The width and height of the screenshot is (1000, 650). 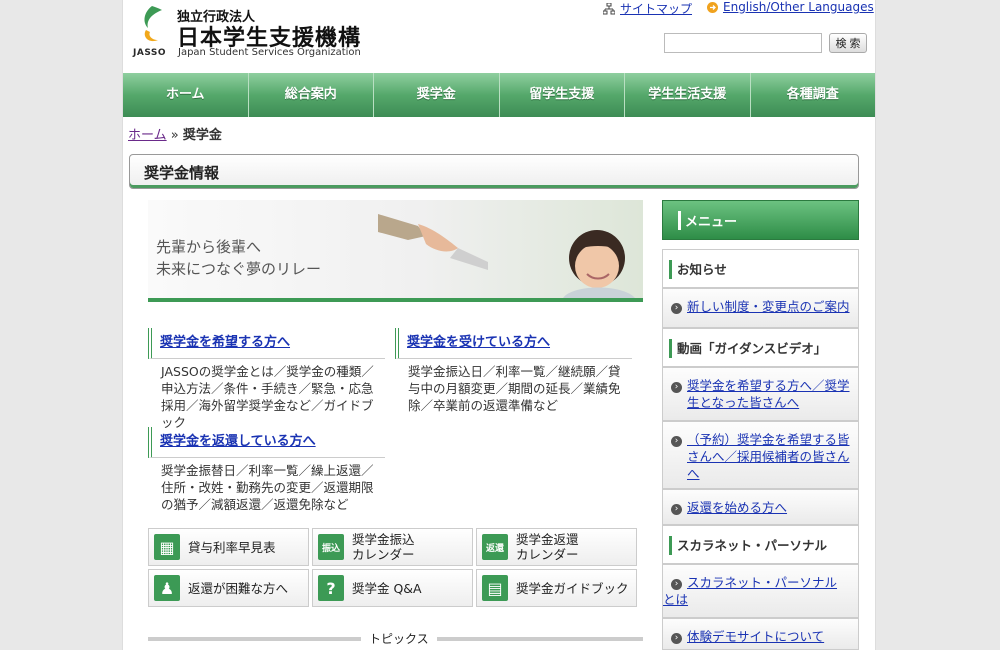 I want to click on tile-label: 奨学金ガイドブック, so click(x=572, y=588).